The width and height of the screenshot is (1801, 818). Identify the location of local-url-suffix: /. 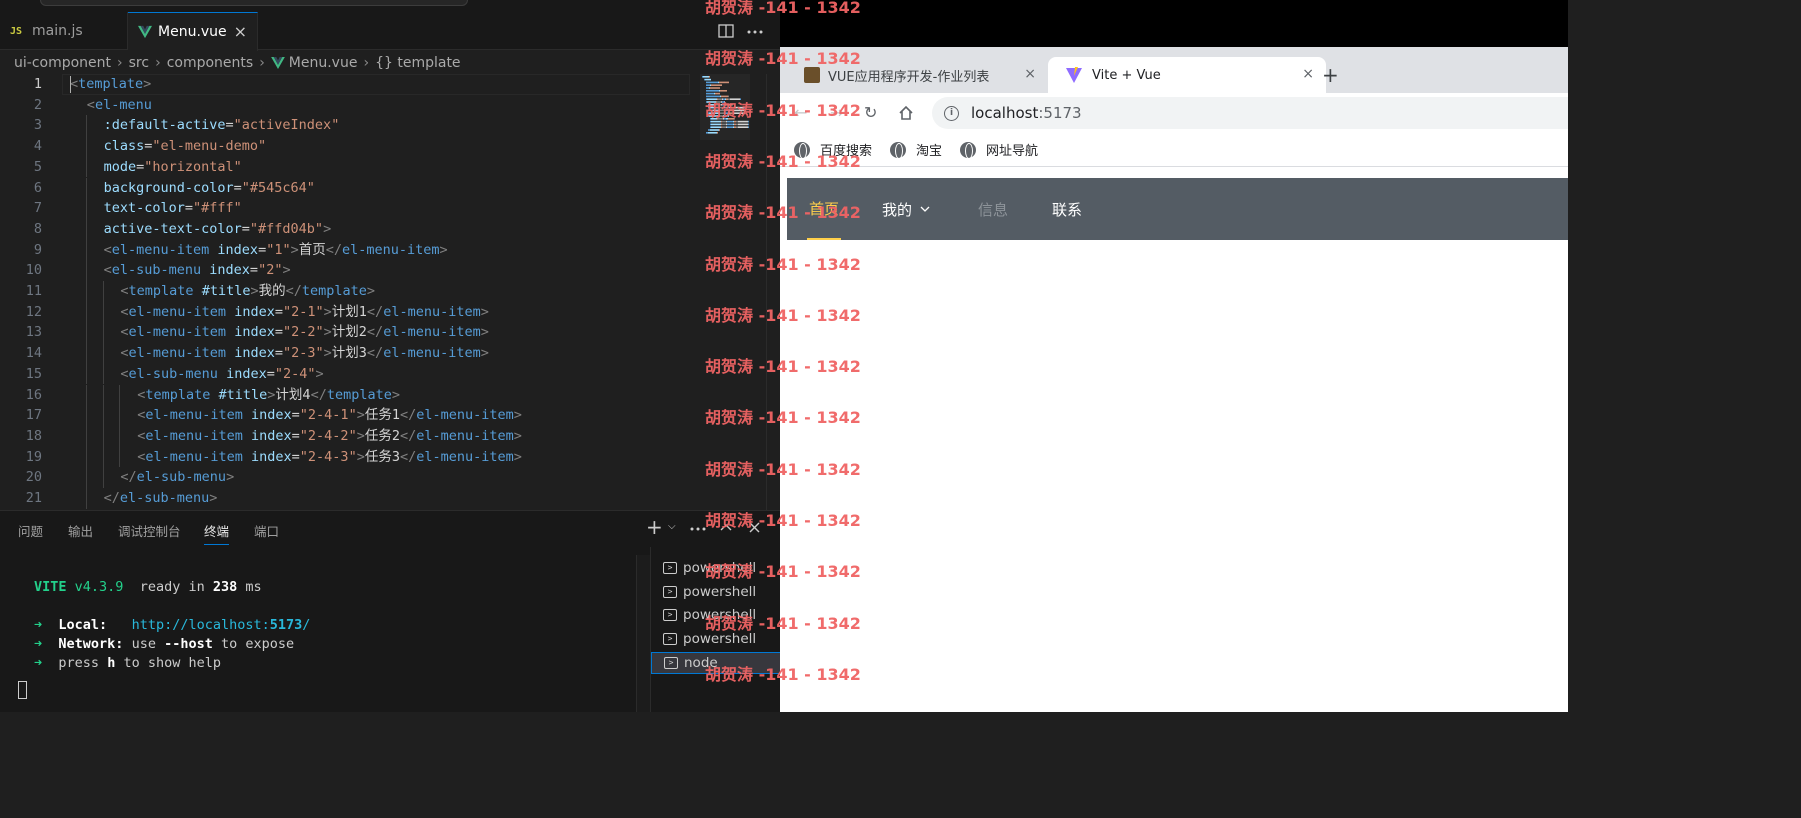
(306, 625).